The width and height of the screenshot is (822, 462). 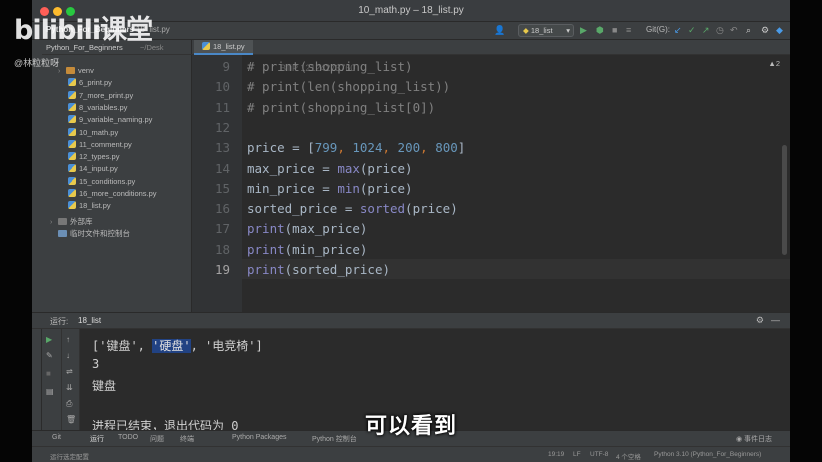 What do you see at coordinates (222, 127) in the screenshot?
I see `line-number: 12` at bounding box center [222, 127].